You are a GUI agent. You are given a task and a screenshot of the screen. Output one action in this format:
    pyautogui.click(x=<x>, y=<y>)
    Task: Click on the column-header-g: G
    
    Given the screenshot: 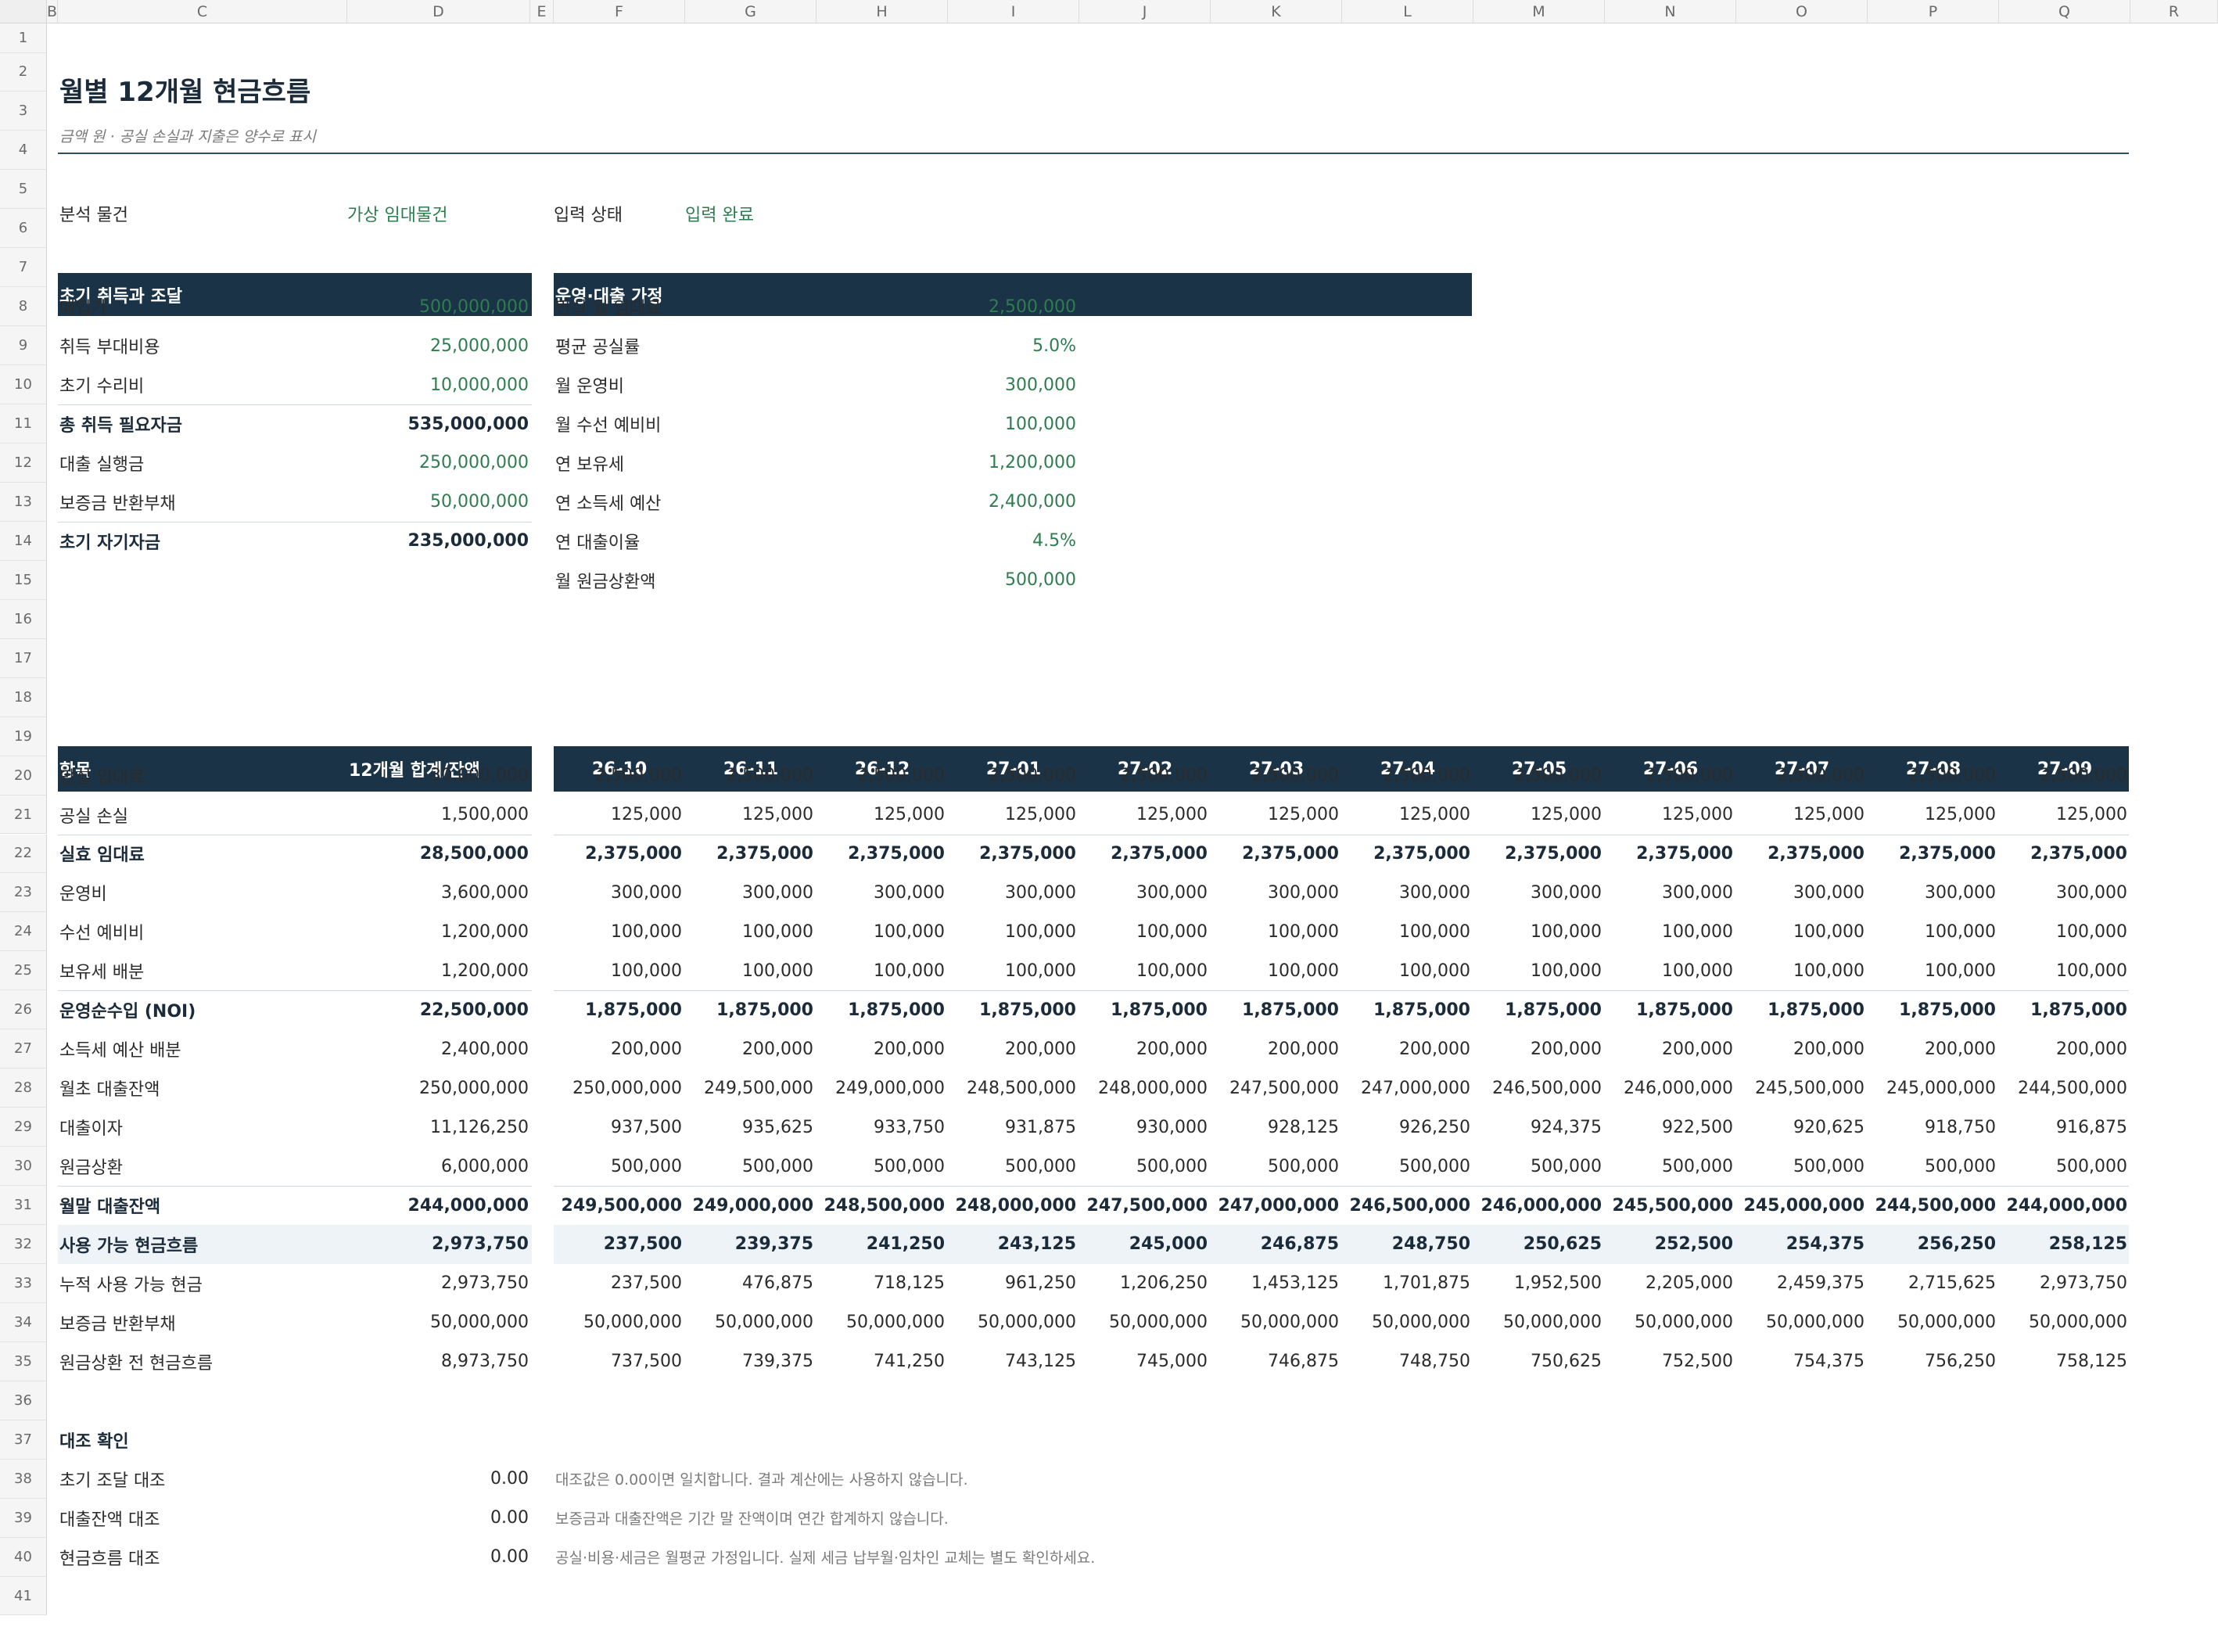 What is the action you would take?
    pyautogui.click(x=750, y=12)
    